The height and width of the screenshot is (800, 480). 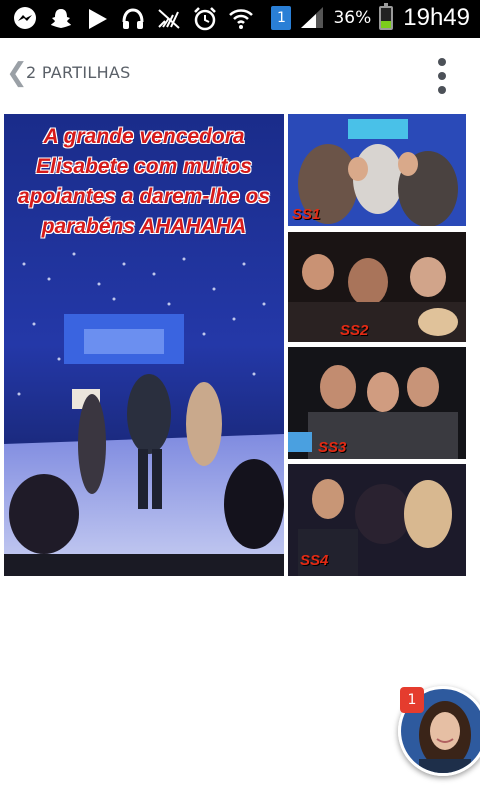 What do you see at coordinates (386, 16) in the screenshot?
I see `battery-icon` at bounding box center [386, 16].